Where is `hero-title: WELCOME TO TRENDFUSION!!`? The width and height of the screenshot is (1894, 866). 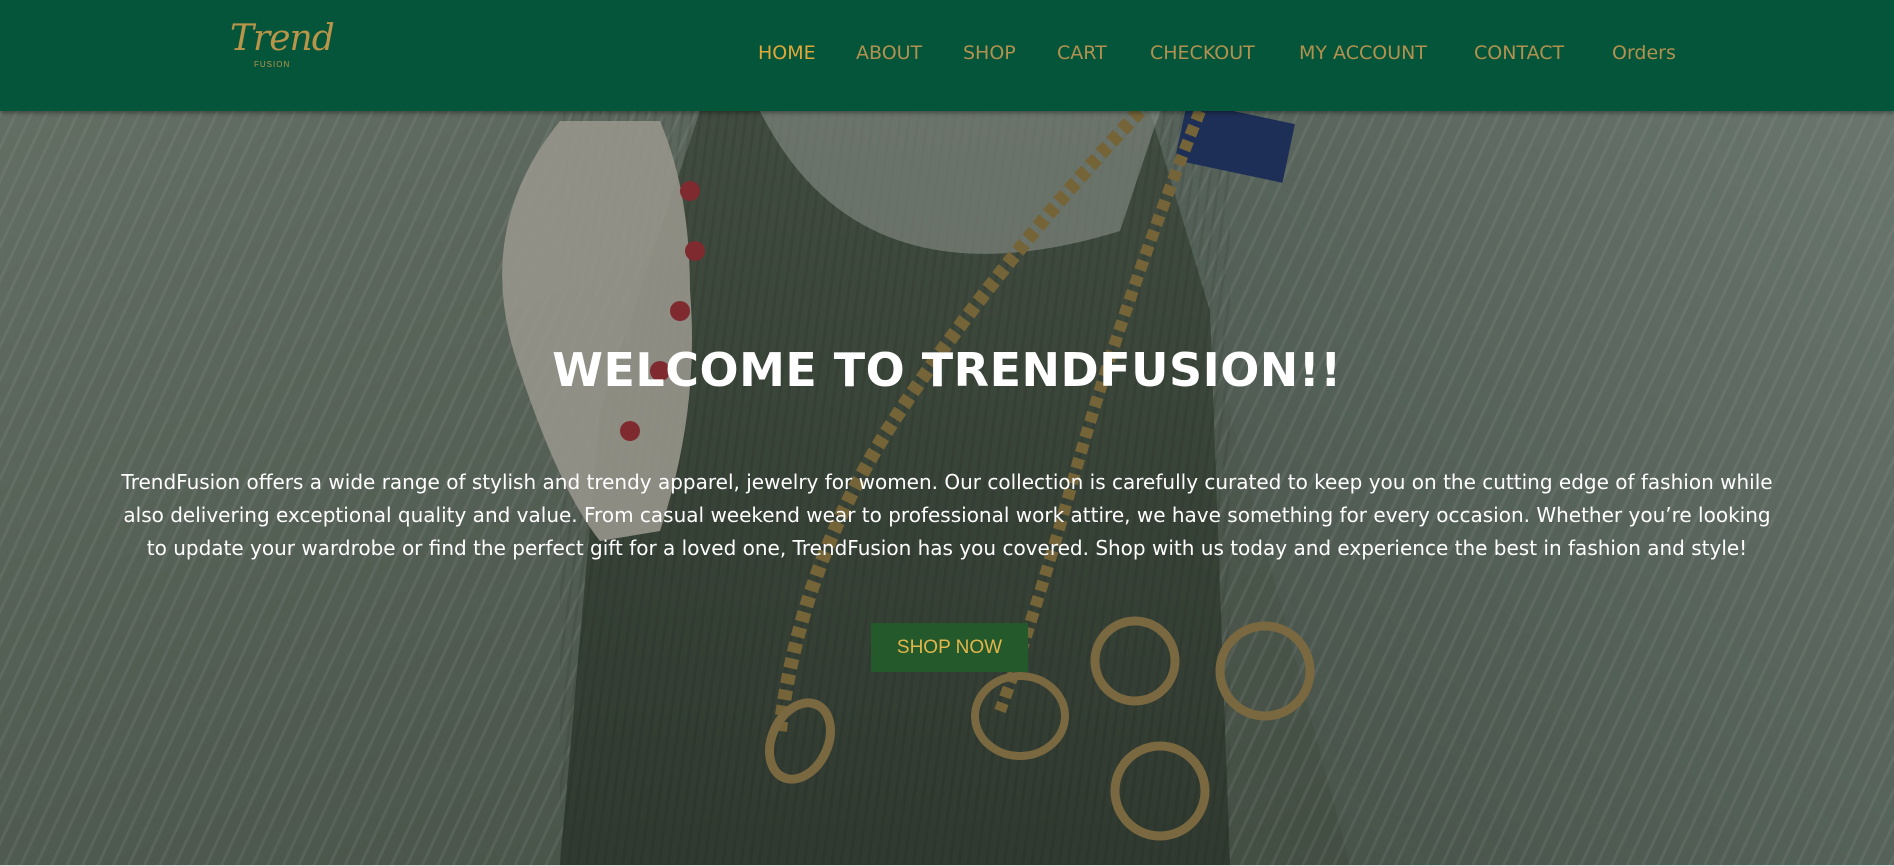 hero-title: WELCOME TO TRENDFUSION!! is located at coordinates (947, 370).